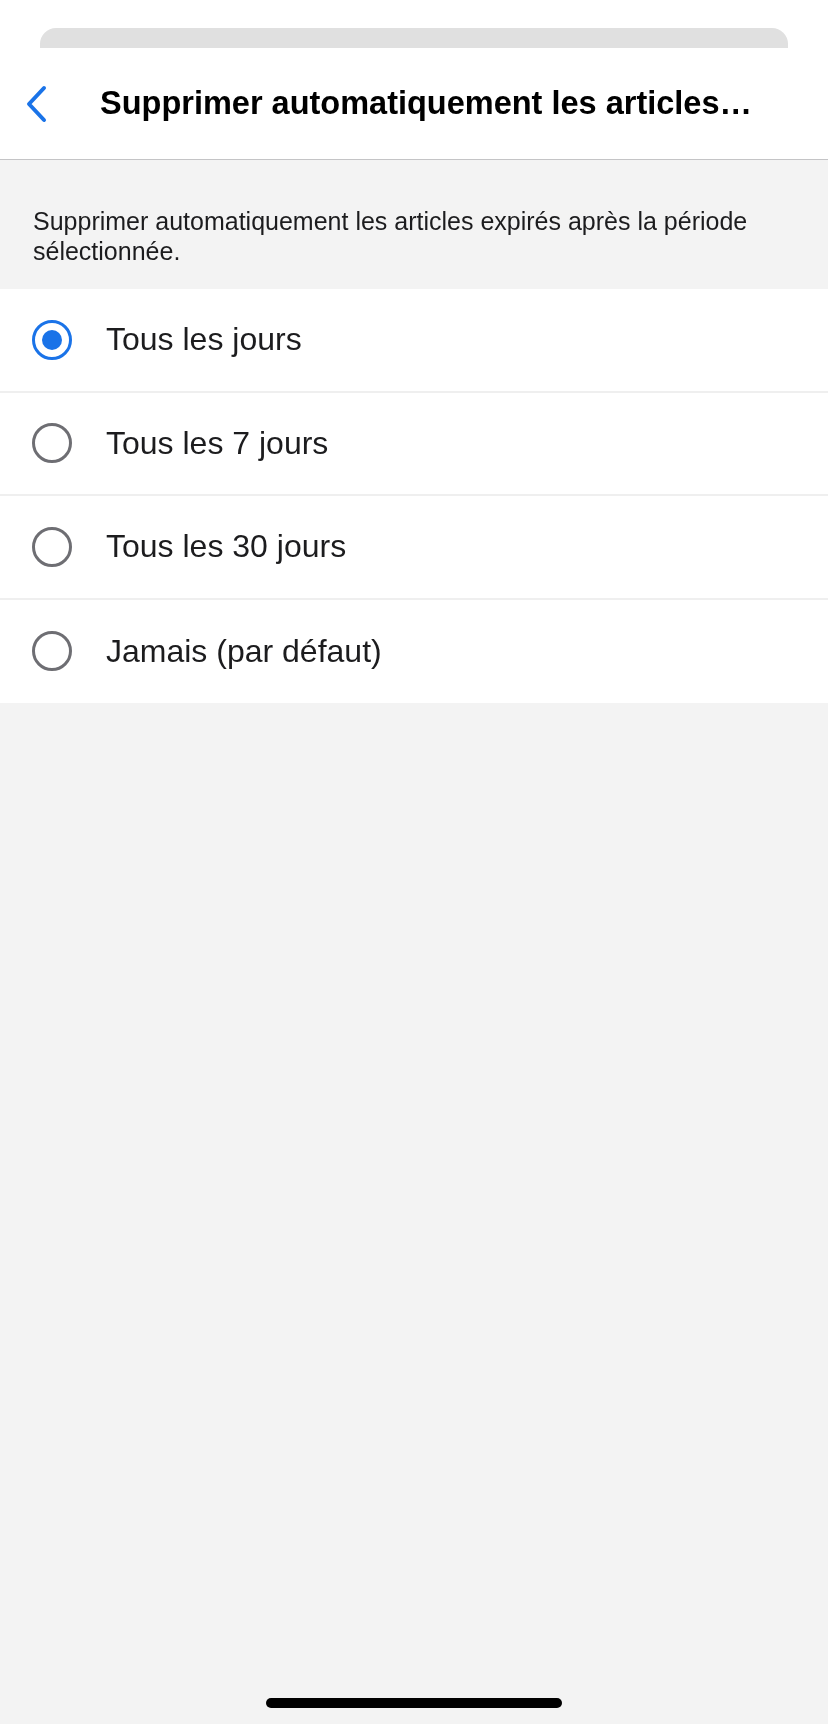  I want to click on option-item: Tous les 30 jours, so click(414, 548).